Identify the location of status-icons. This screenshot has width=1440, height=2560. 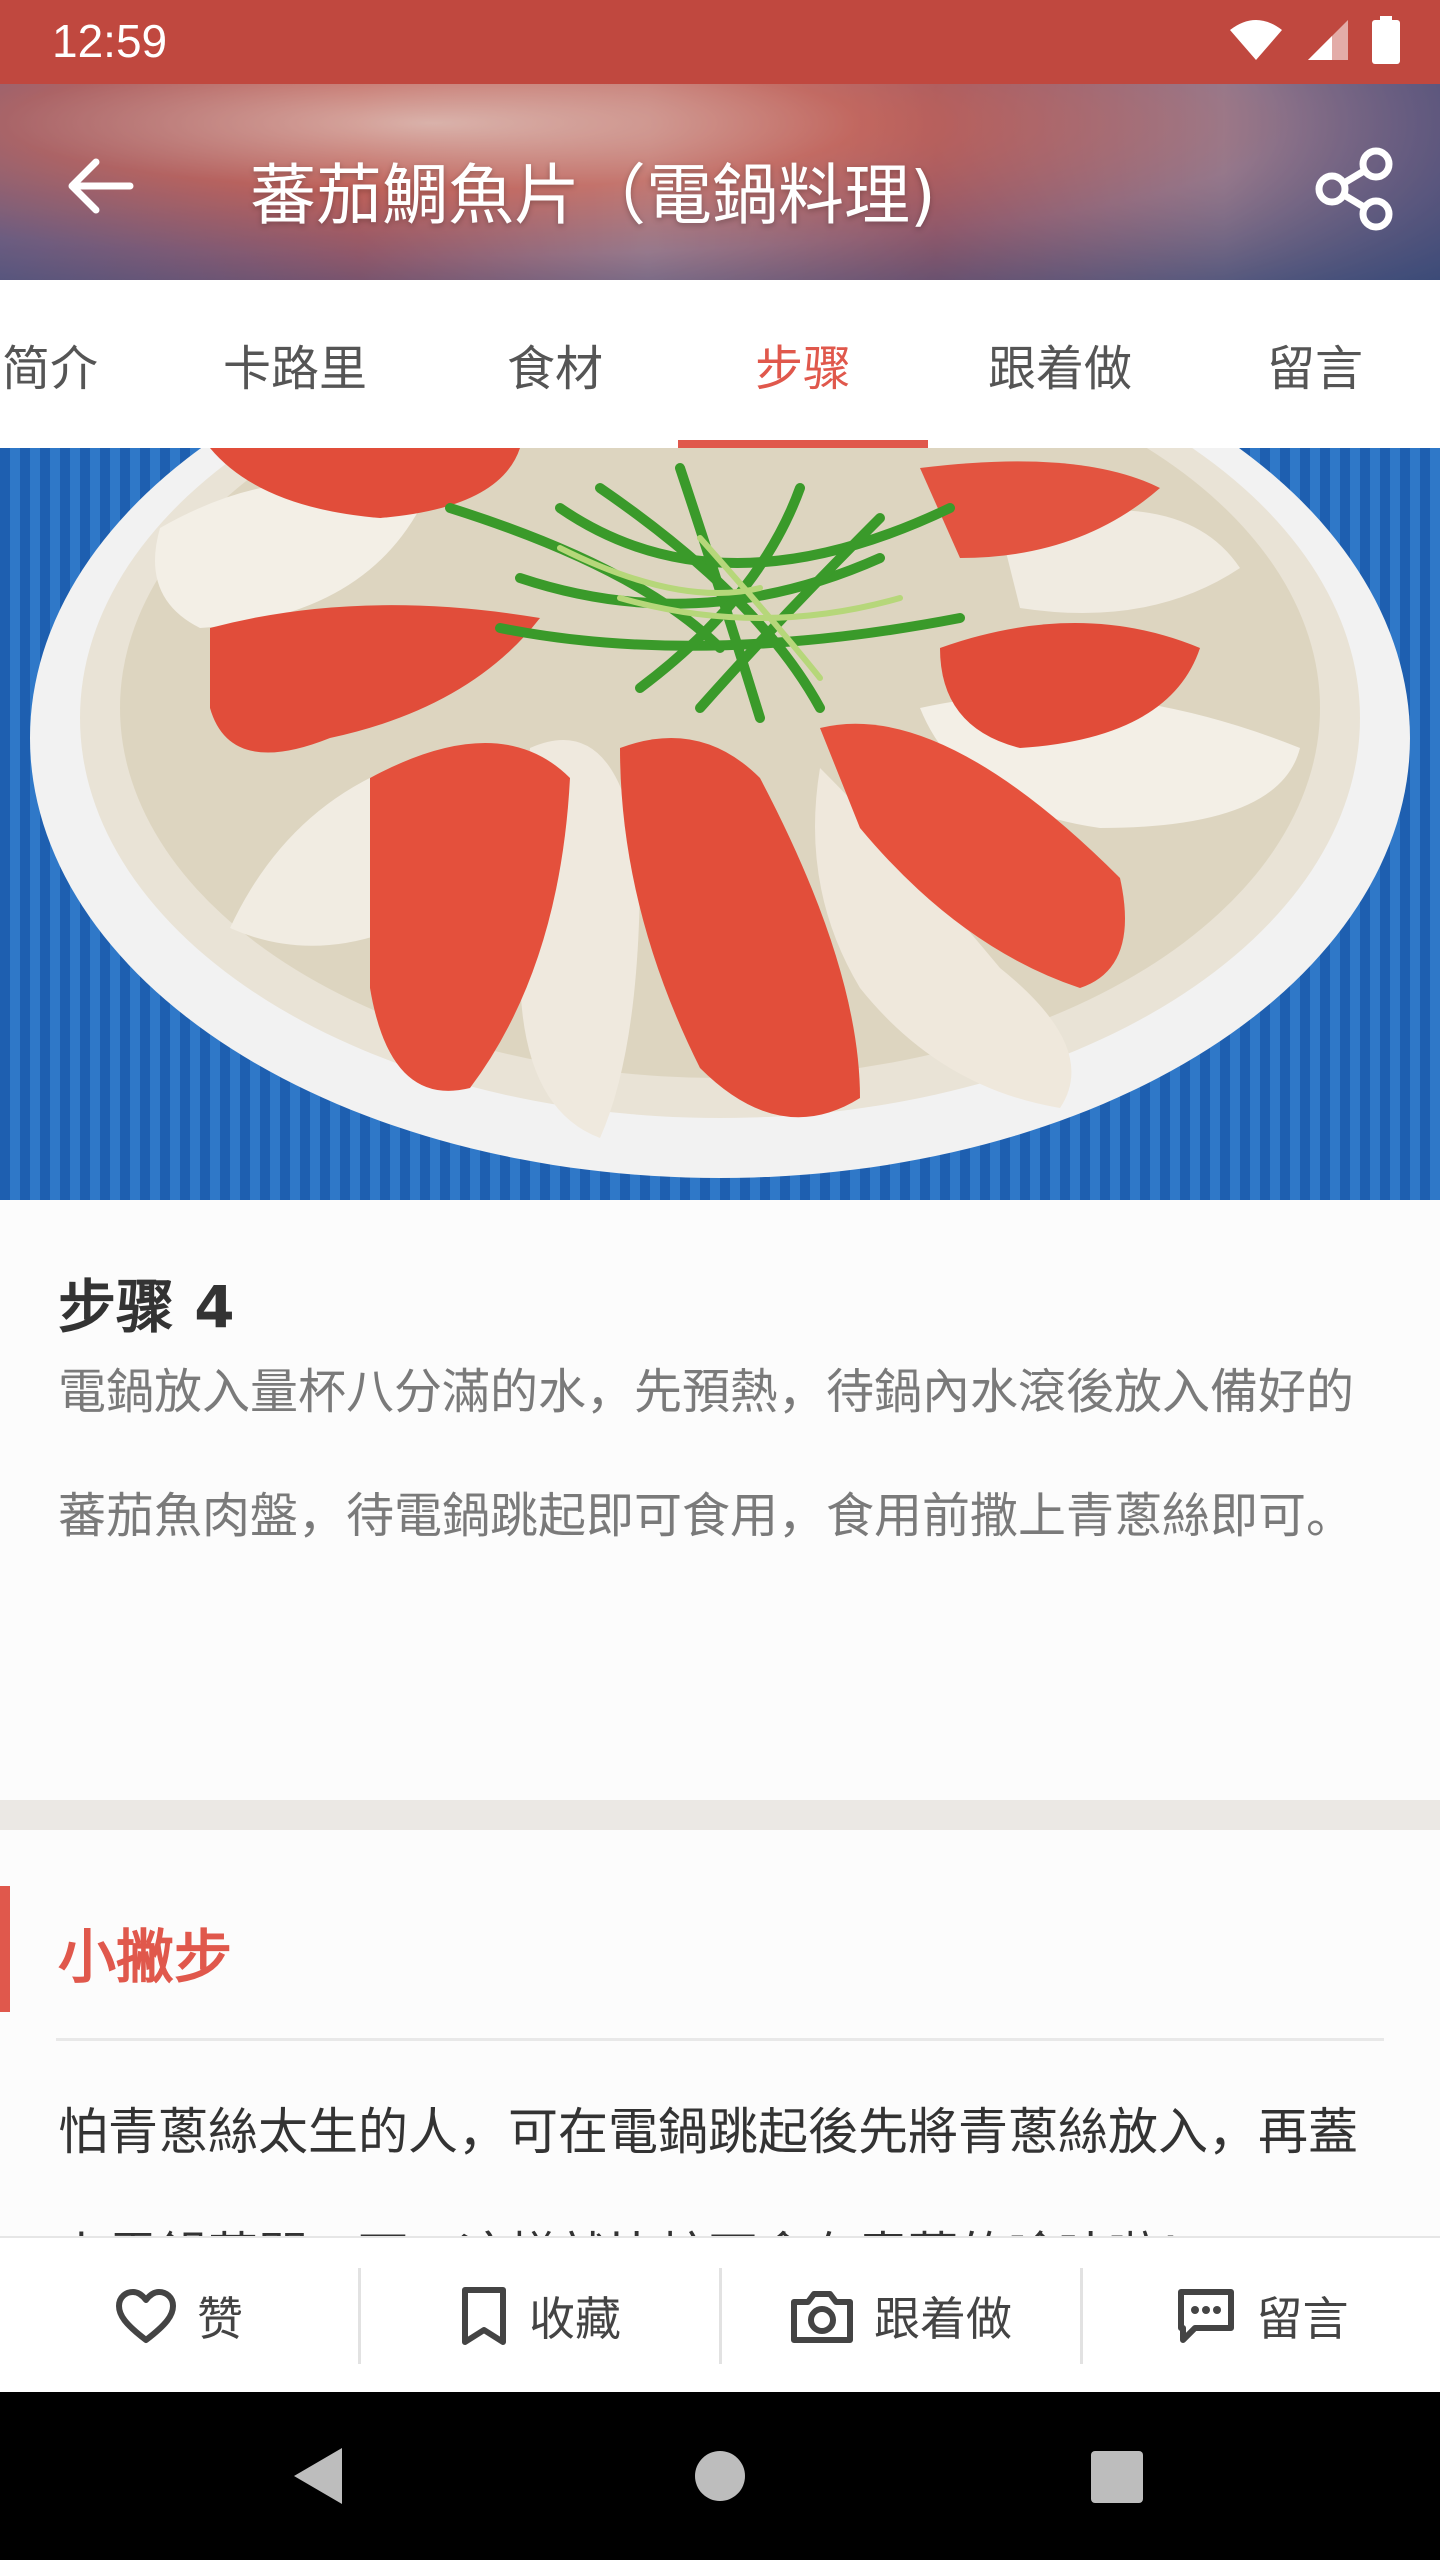
(1314, 40).